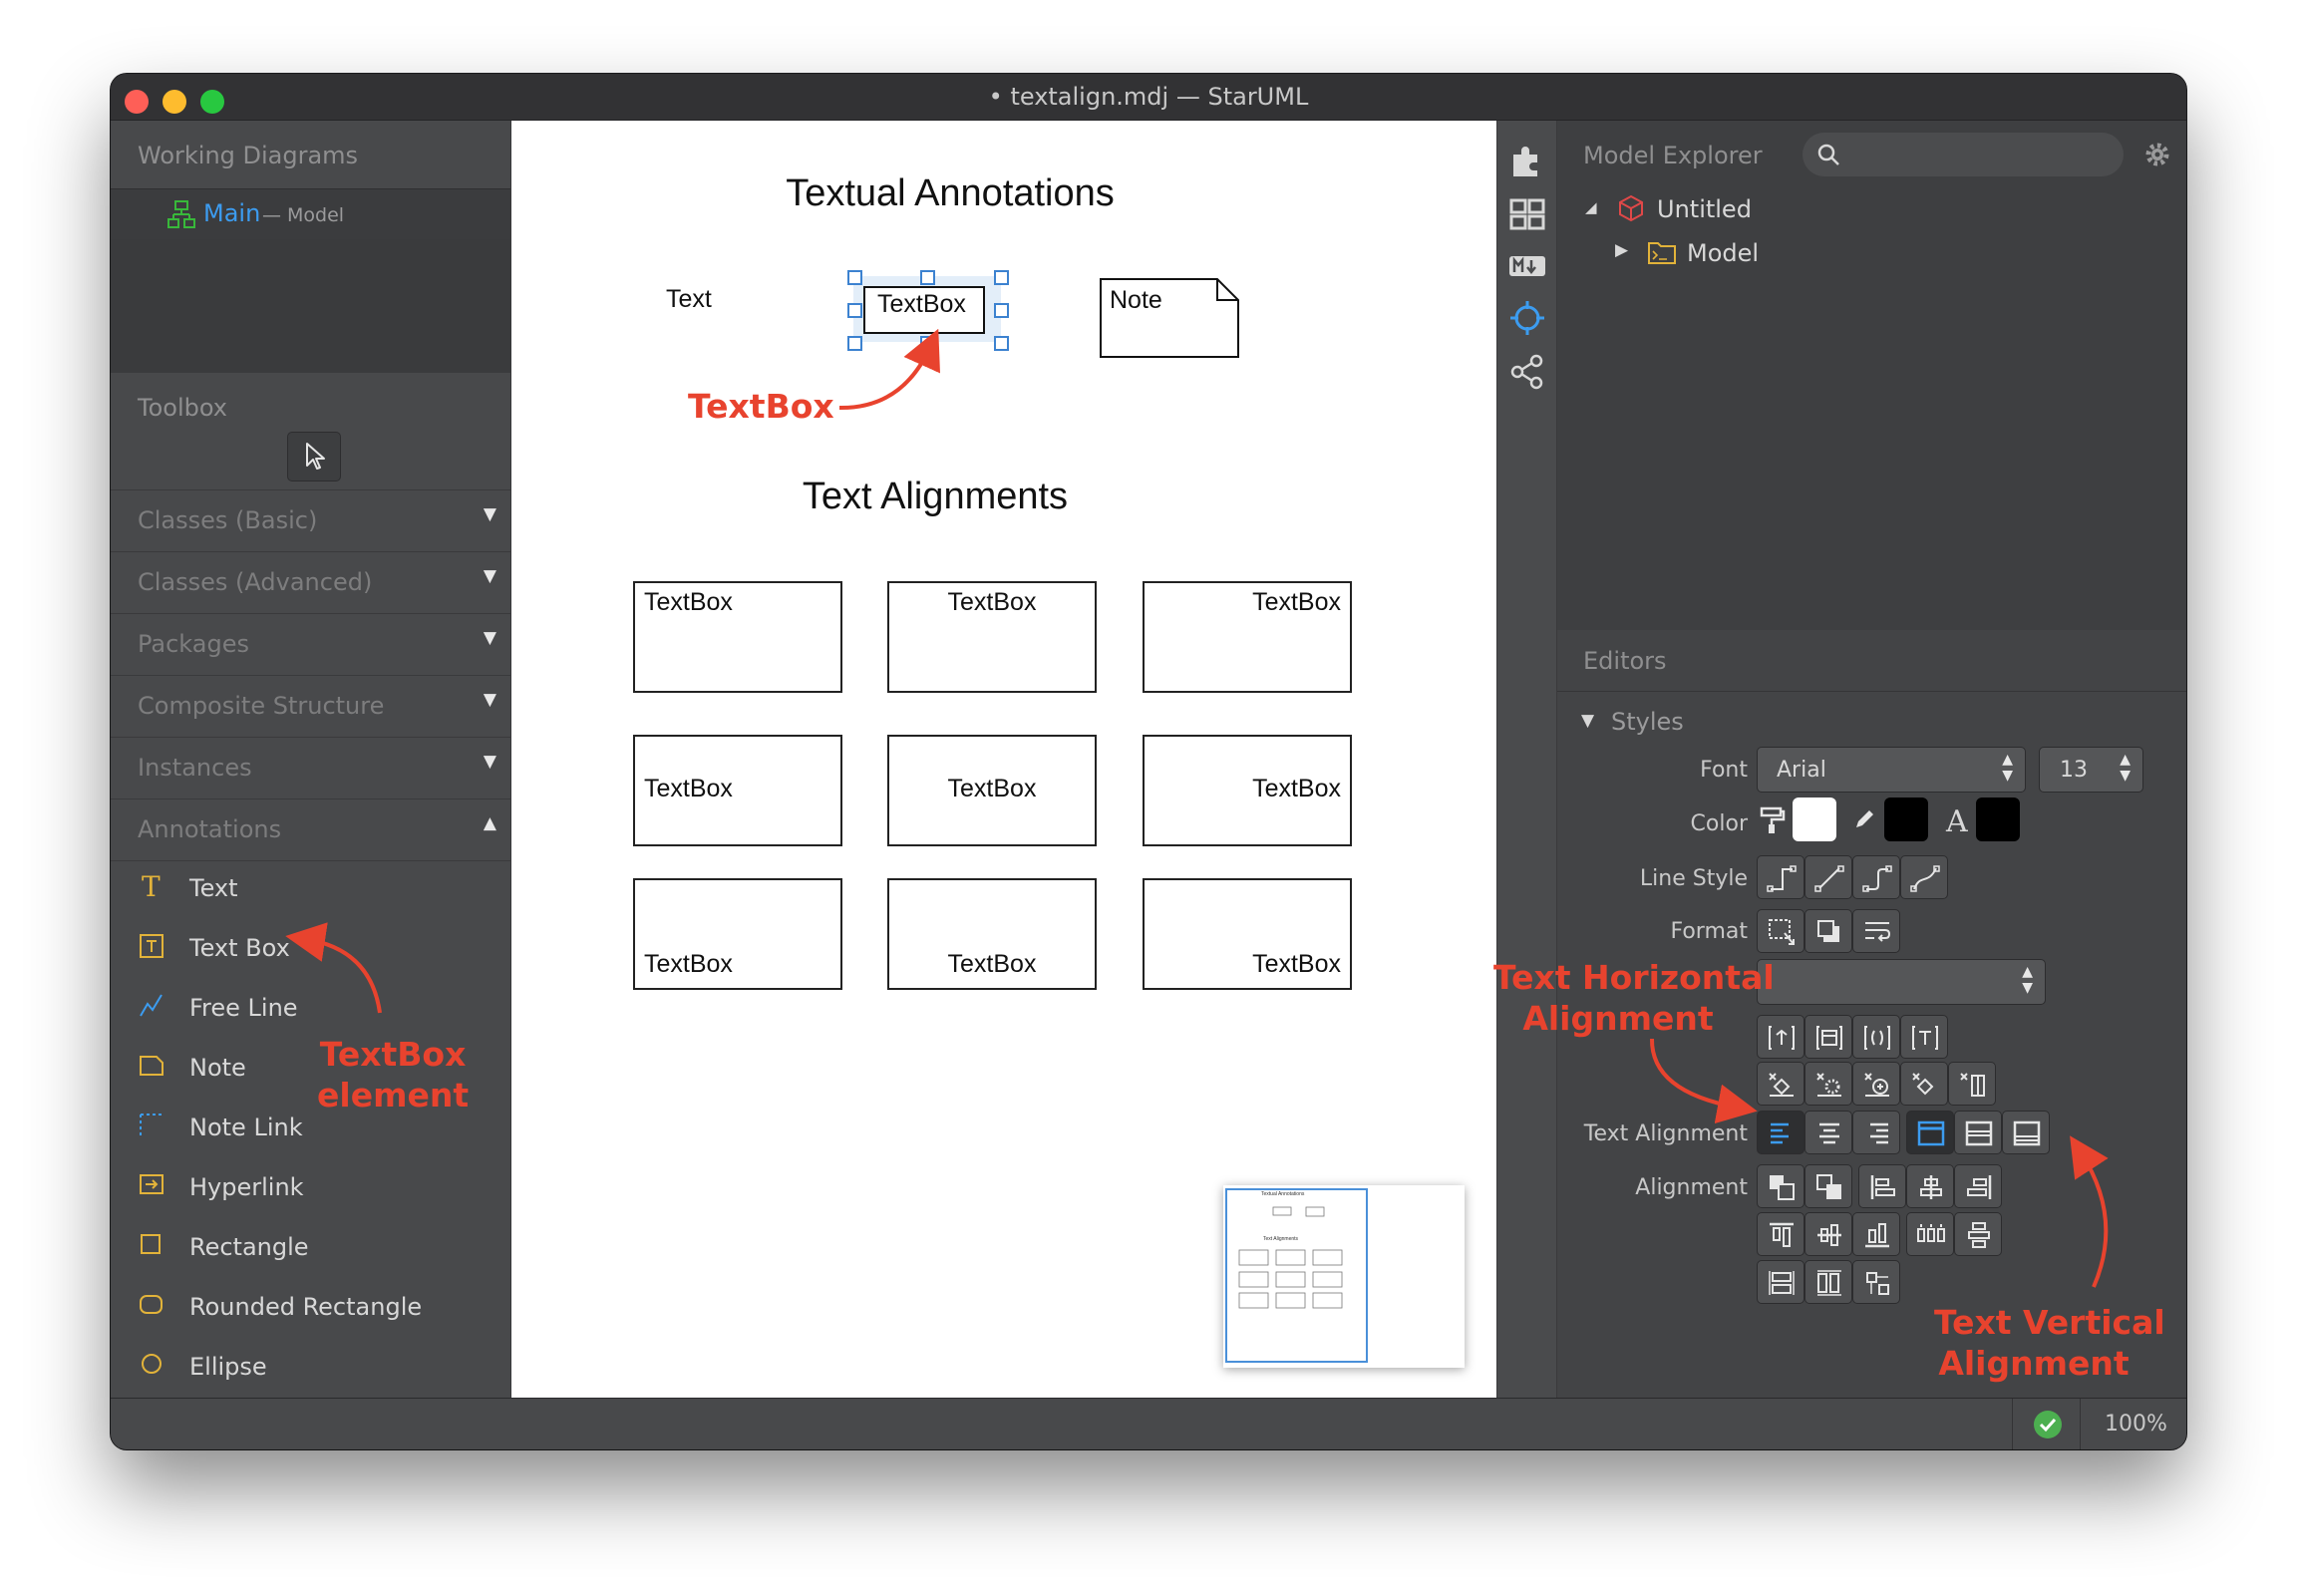  I want to click on align-middle-vertical-button, so click(1828, 1234).